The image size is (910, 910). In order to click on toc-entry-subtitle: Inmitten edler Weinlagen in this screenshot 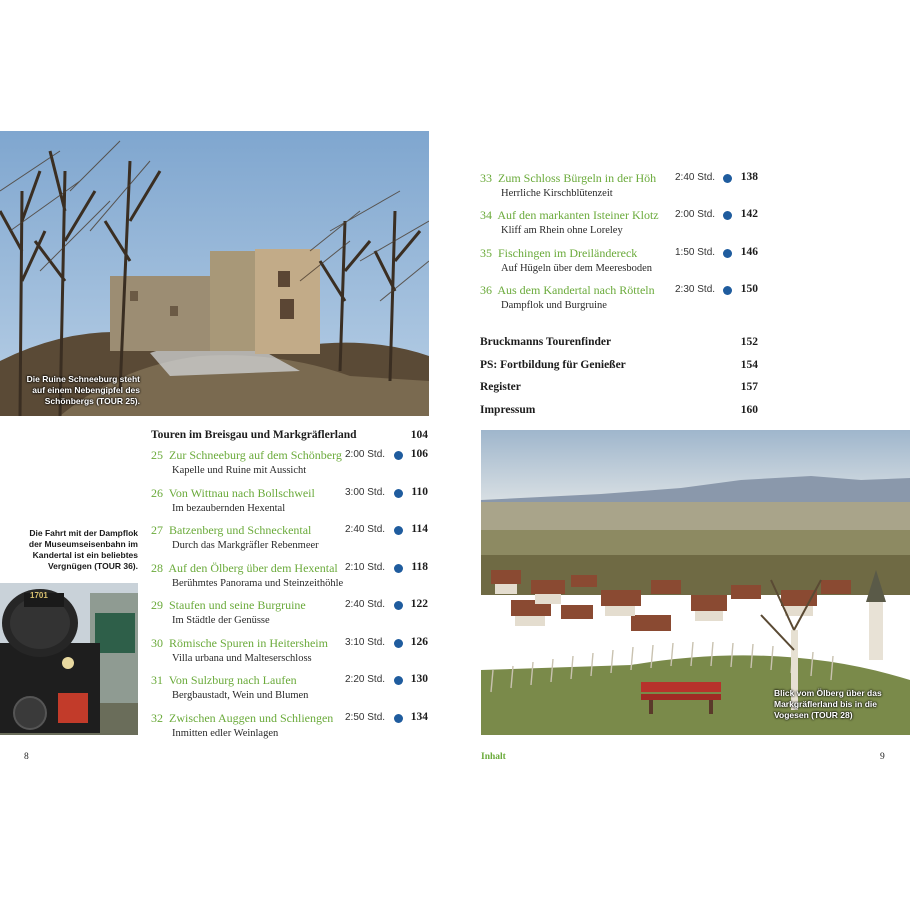, I will do `click(225, 733)`.